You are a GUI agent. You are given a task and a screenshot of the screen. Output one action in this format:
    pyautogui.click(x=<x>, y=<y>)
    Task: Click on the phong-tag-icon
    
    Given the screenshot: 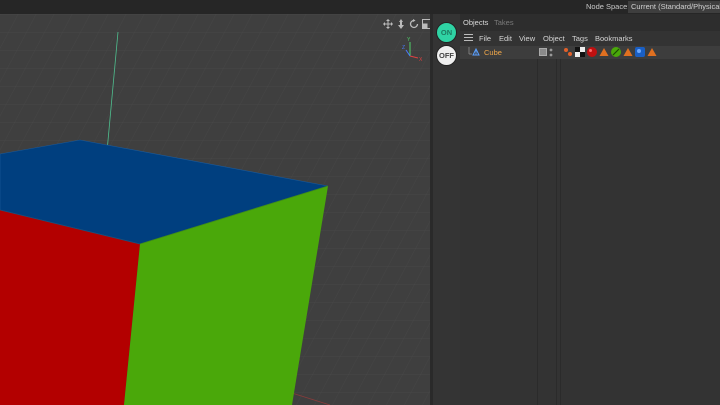 What is the action you would take?
    pyautogui.click(x=568, y=52)
    